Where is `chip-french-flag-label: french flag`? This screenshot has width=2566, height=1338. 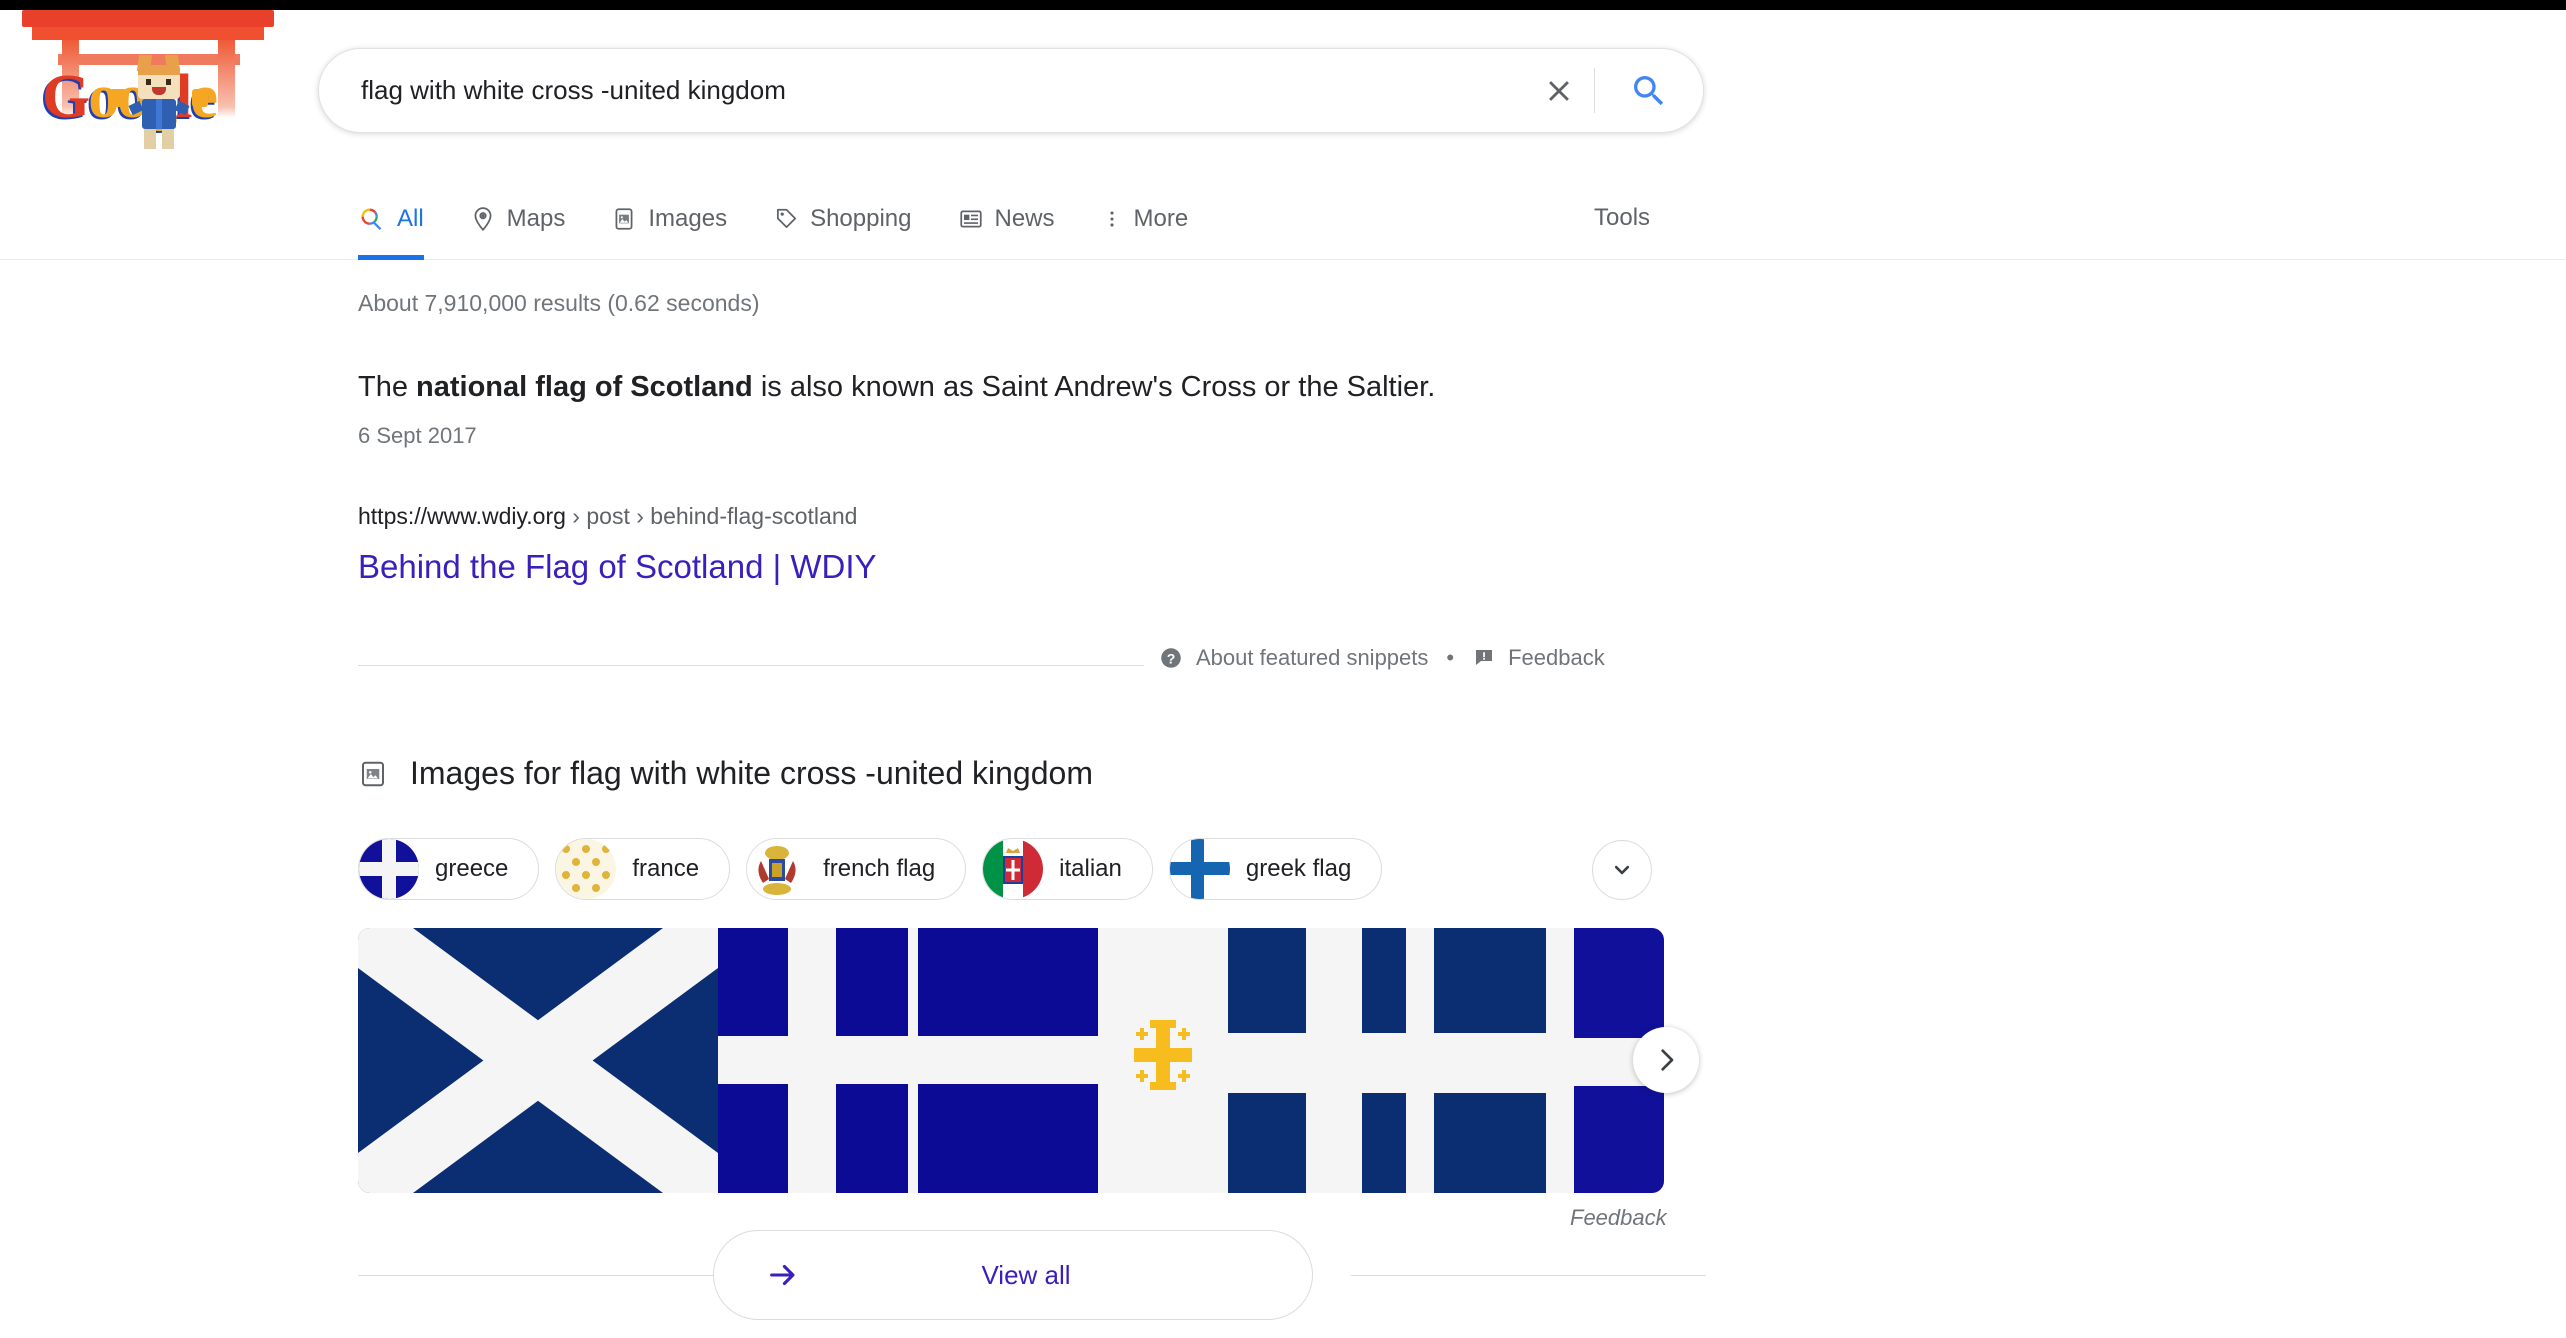 chip-french-flag-label: french flag is located at coordinates (879, 868).